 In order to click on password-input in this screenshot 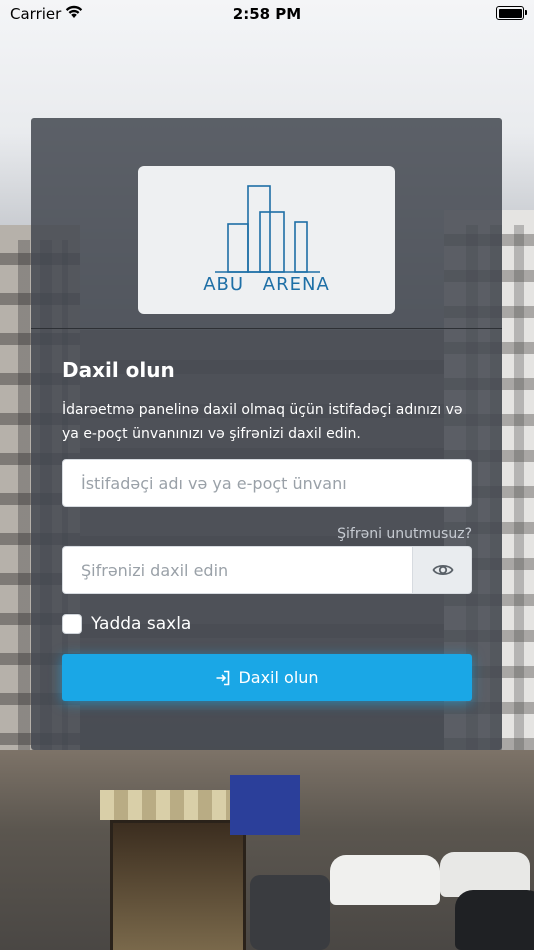, I will do `click(237, 570)`.